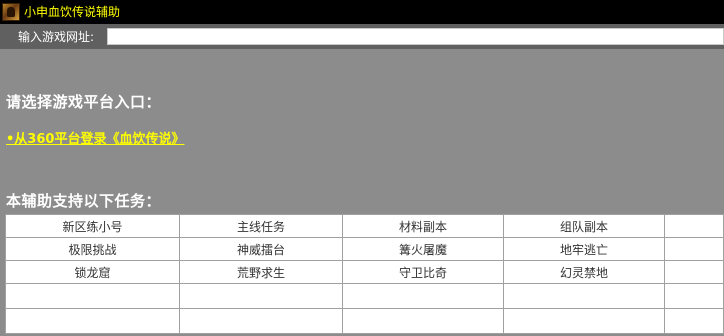 The width and height of the screenshot is (724, 336). Describe the element at coordinates (423, 226) in the screenshot. I see `task-cell: 材料副本` at that location.